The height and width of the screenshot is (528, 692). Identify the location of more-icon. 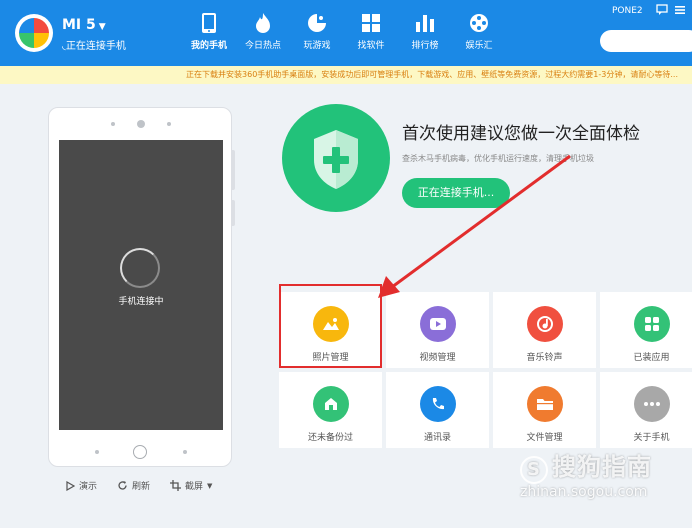
(652, 404).